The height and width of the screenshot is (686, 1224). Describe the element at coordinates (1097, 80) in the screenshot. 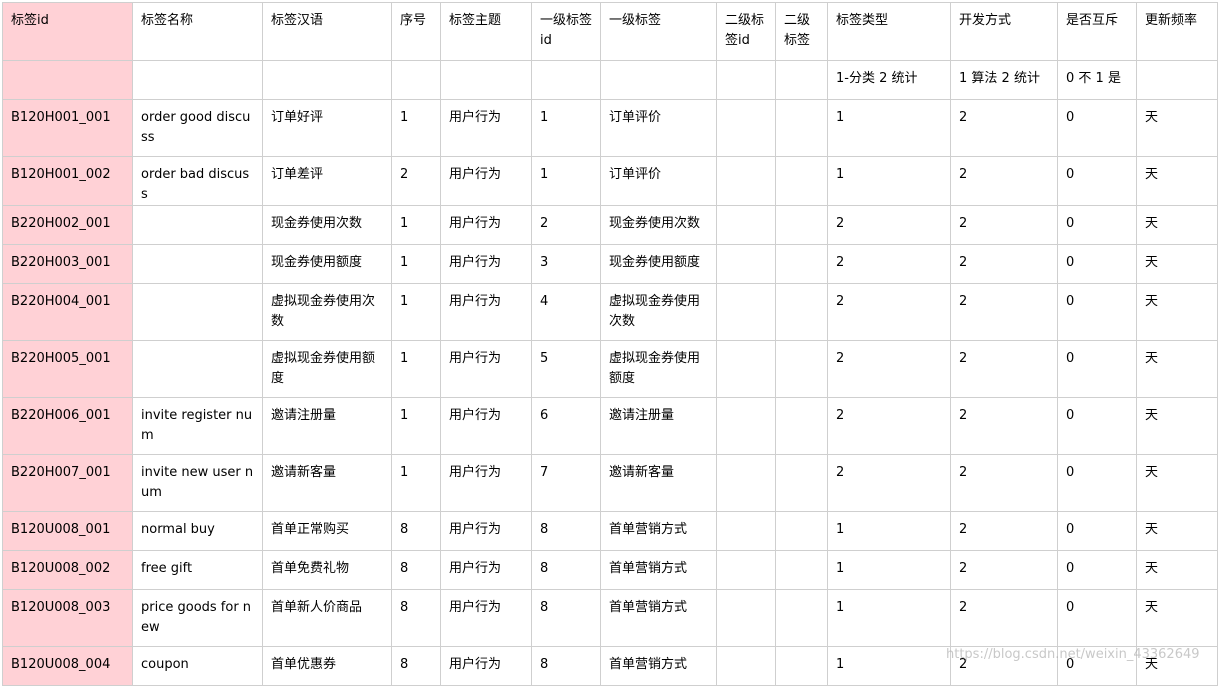

I see `legend-cell: 0 不 1 是` at that location.